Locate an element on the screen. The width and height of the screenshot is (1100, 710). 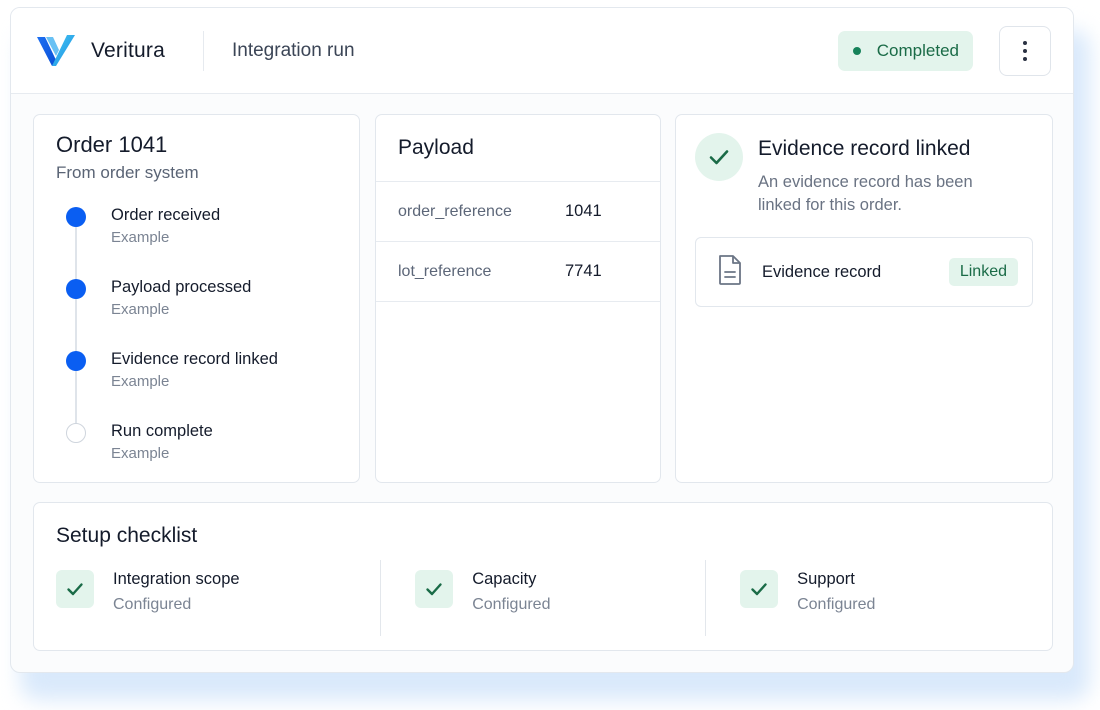
checklist-item-label: Support is located at coordinates (826, 579).